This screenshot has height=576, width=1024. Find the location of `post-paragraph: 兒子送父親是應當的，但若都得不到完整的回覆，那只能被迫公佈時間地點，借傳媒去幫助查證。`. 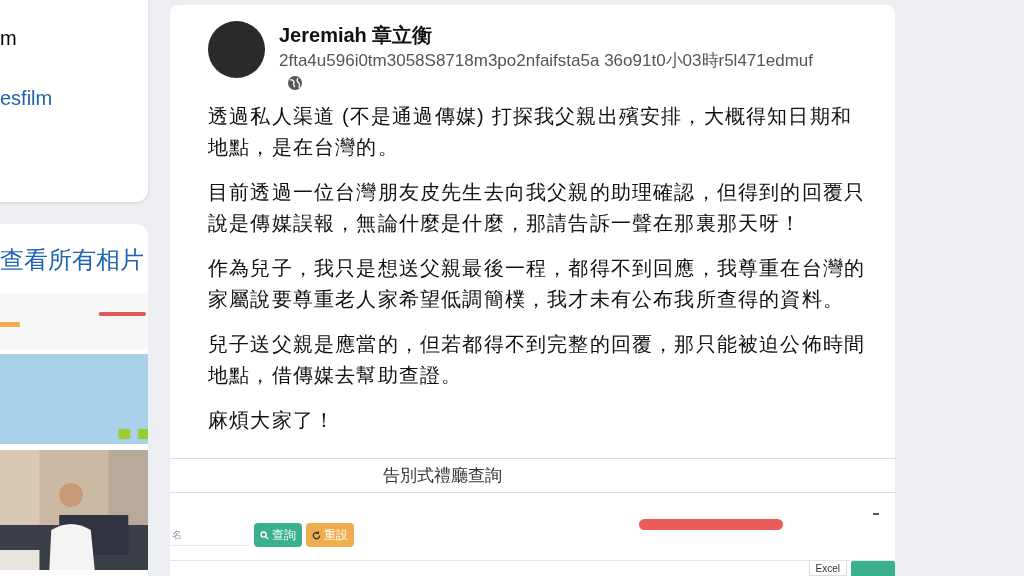

post-paragraph: 兒子送父親是應當的，但若都得不到完整的回覆，那只能被迫公佈時間地點，借傳媒去幫助查證。 is located at coordinates (537, 360).